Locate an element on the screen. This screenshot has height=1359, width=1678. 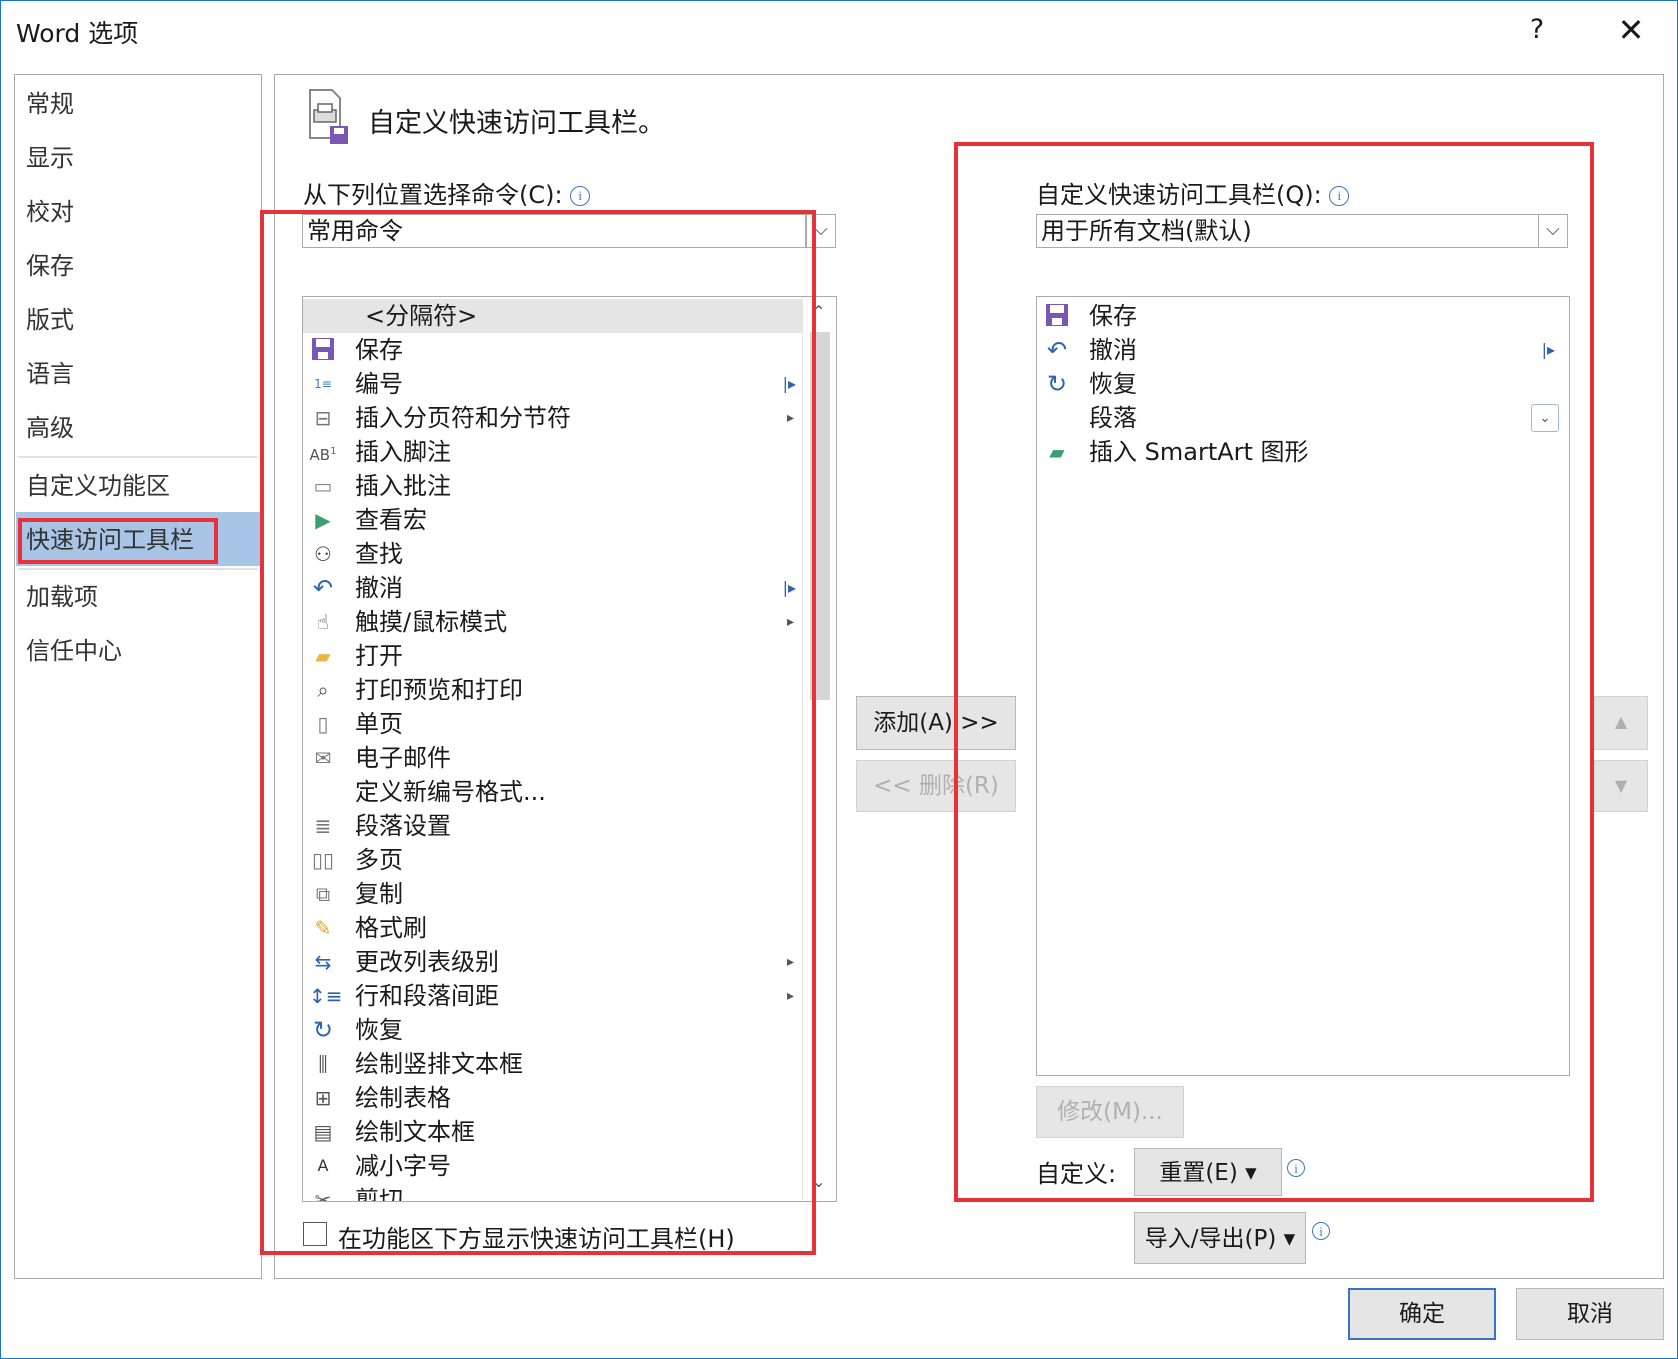
page-title: 自定义快速访问工具栏。 is located at coordinates (516, 123).